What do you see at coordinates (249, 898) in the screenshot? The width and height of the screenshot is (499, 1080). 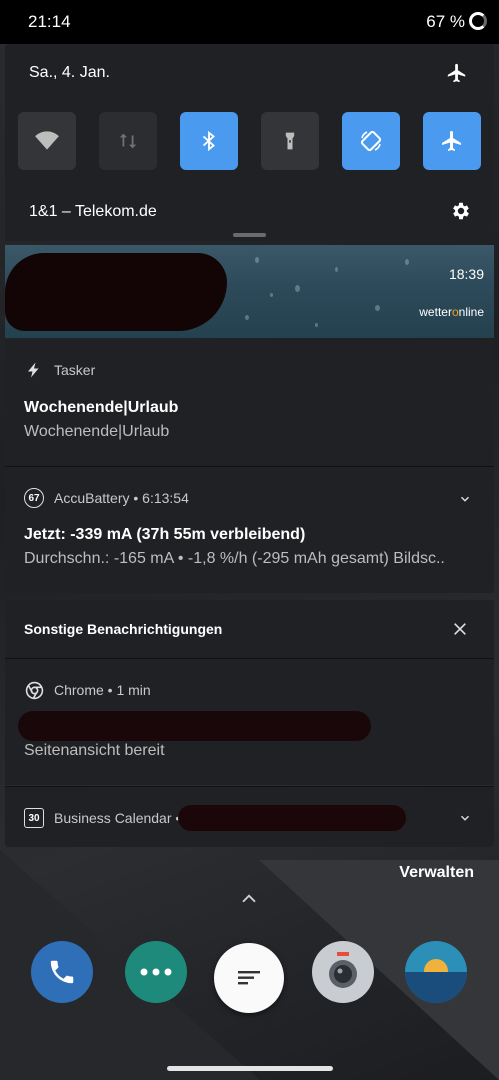 I see `app-drawer-chevron-icon` at bounding box center [249, 898].